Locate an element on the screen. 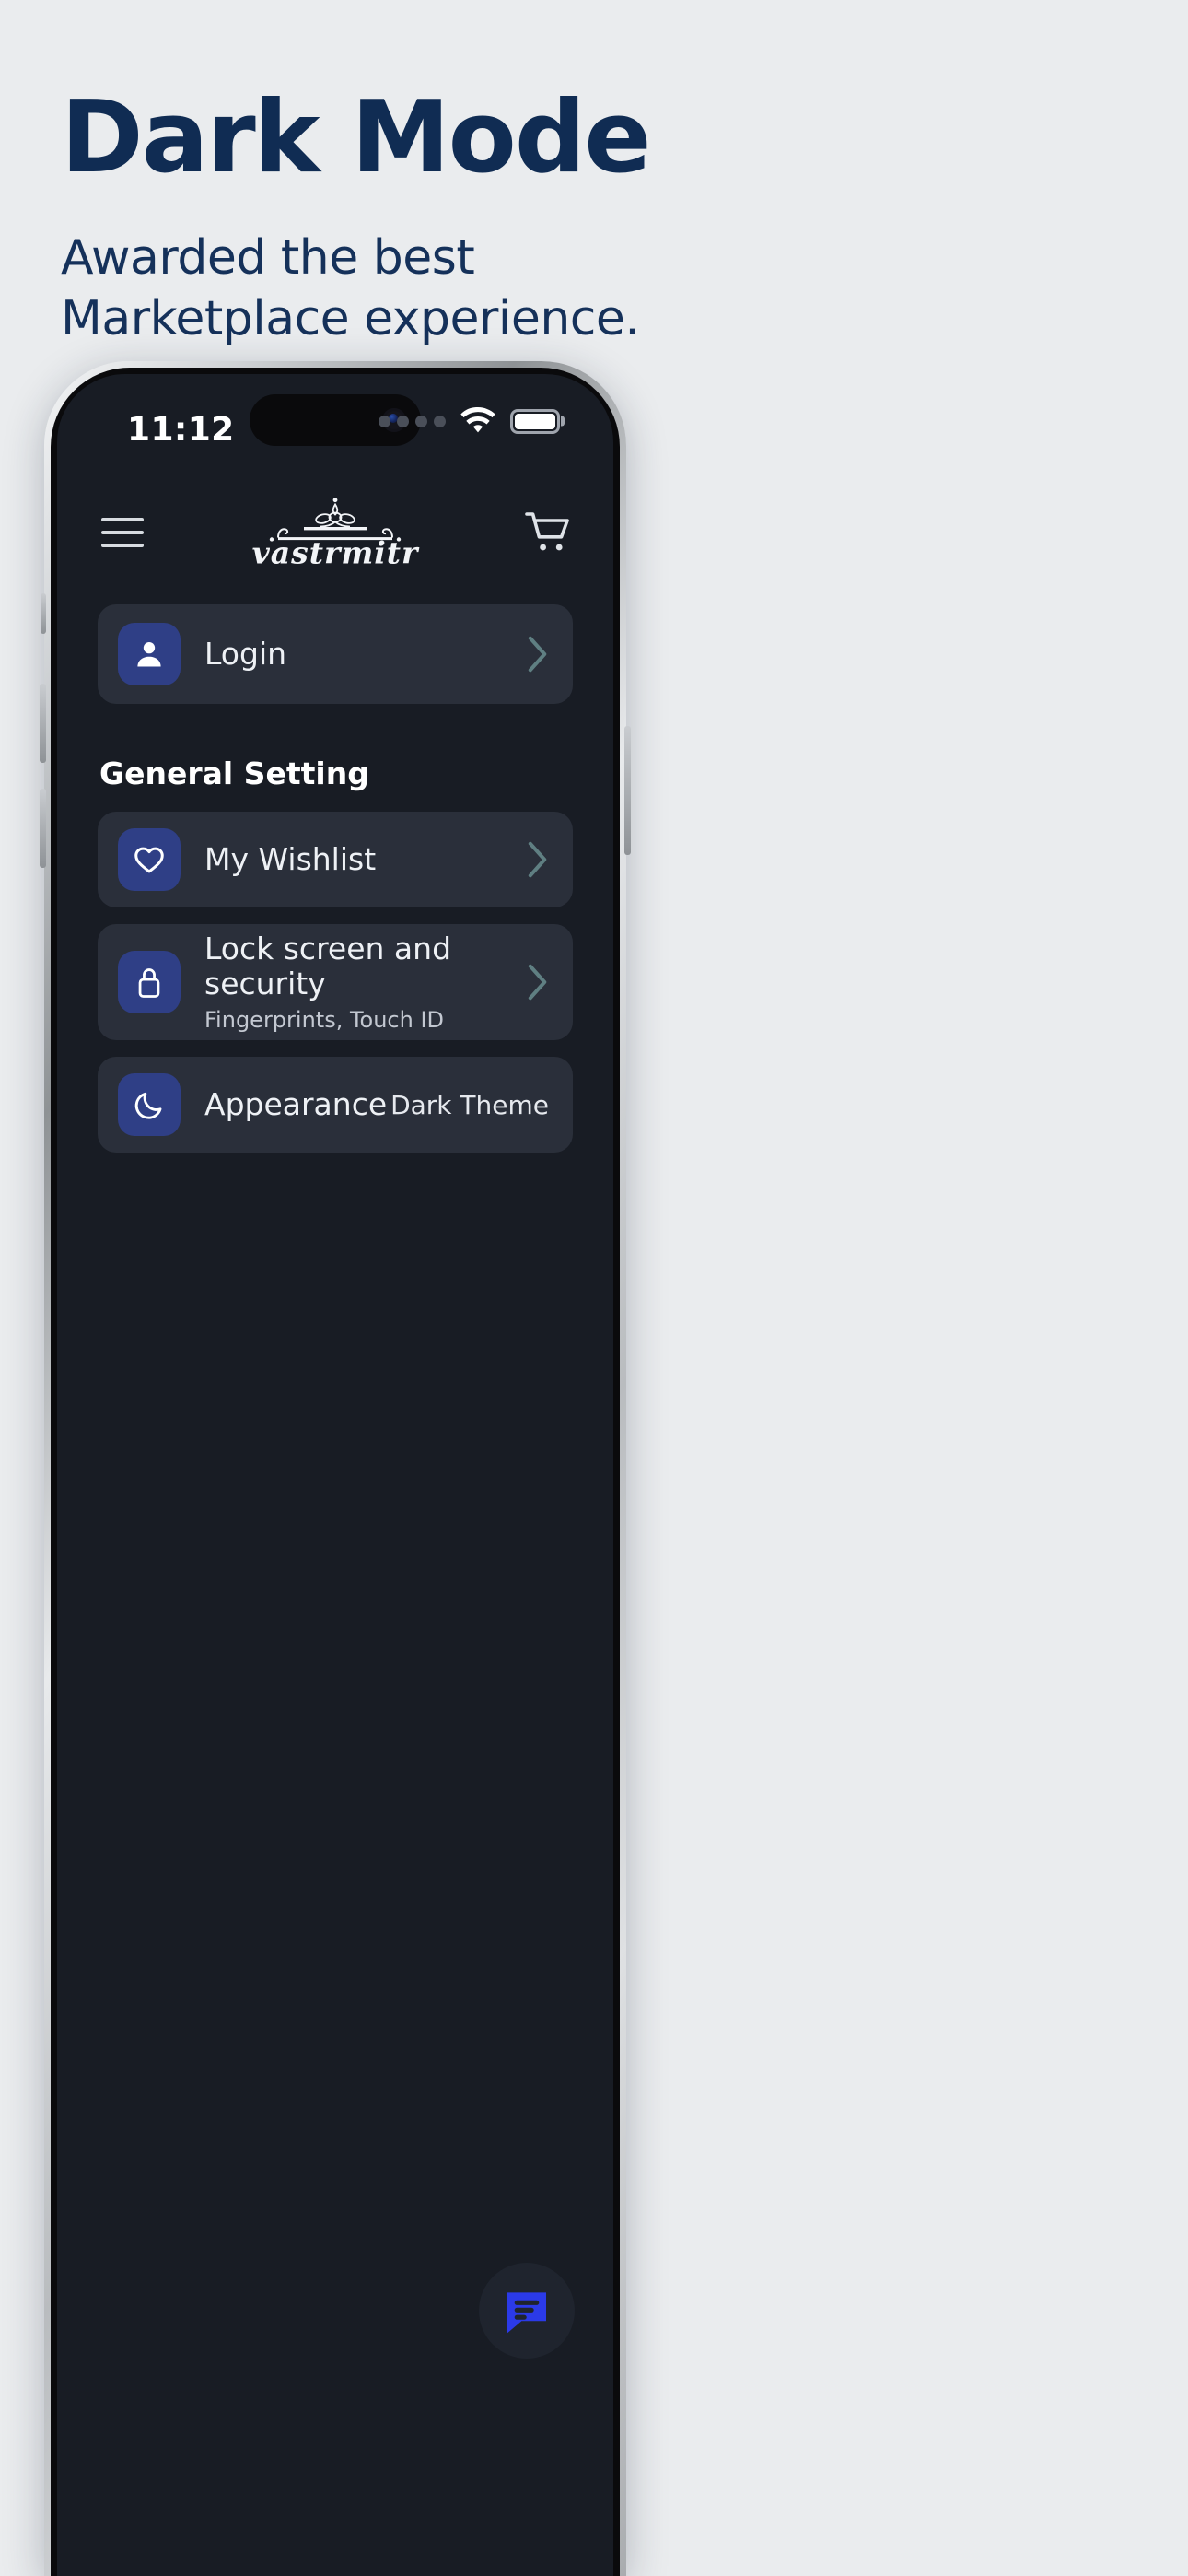 This screenshot has height=2576, width=1188. power-button is located at coordinates (627, 790).